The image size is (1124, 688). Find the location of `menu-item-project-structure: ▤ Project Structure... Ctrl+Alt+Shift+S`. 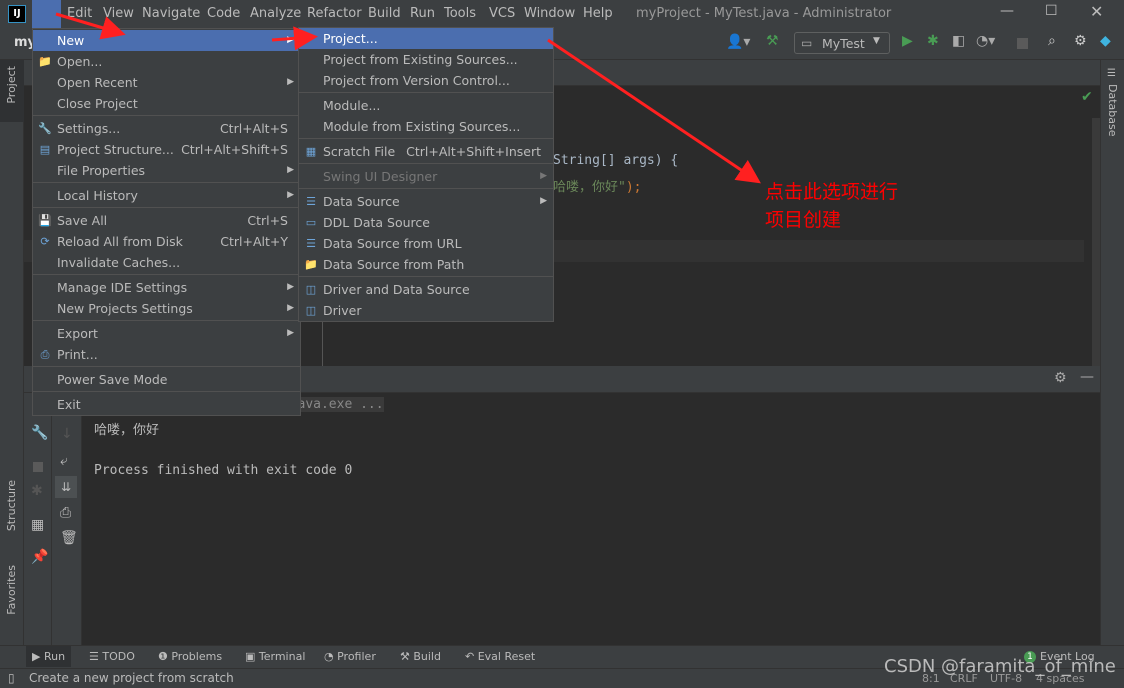

menu-item-project-structure: ▤ Project Structure... Ctrl+Alt+Shift+S is located at coordinates (166, 149).